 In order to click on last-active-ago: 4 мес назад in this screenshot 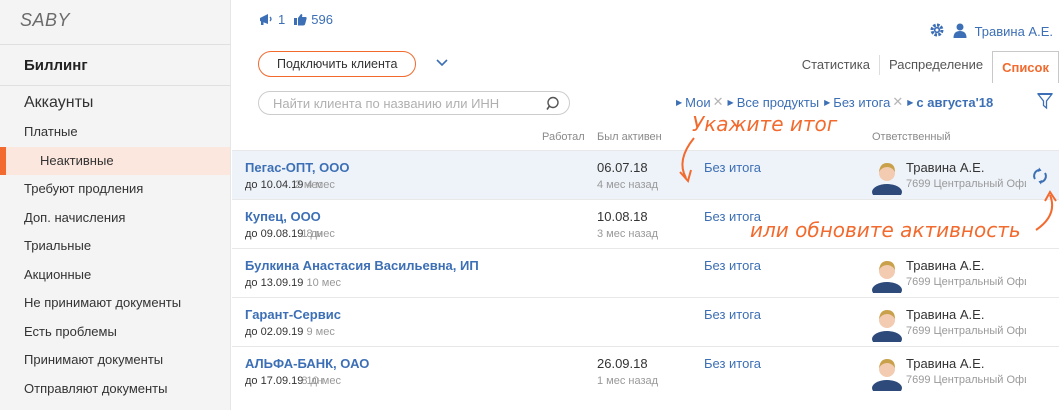, I will do `click(628, 185)`.